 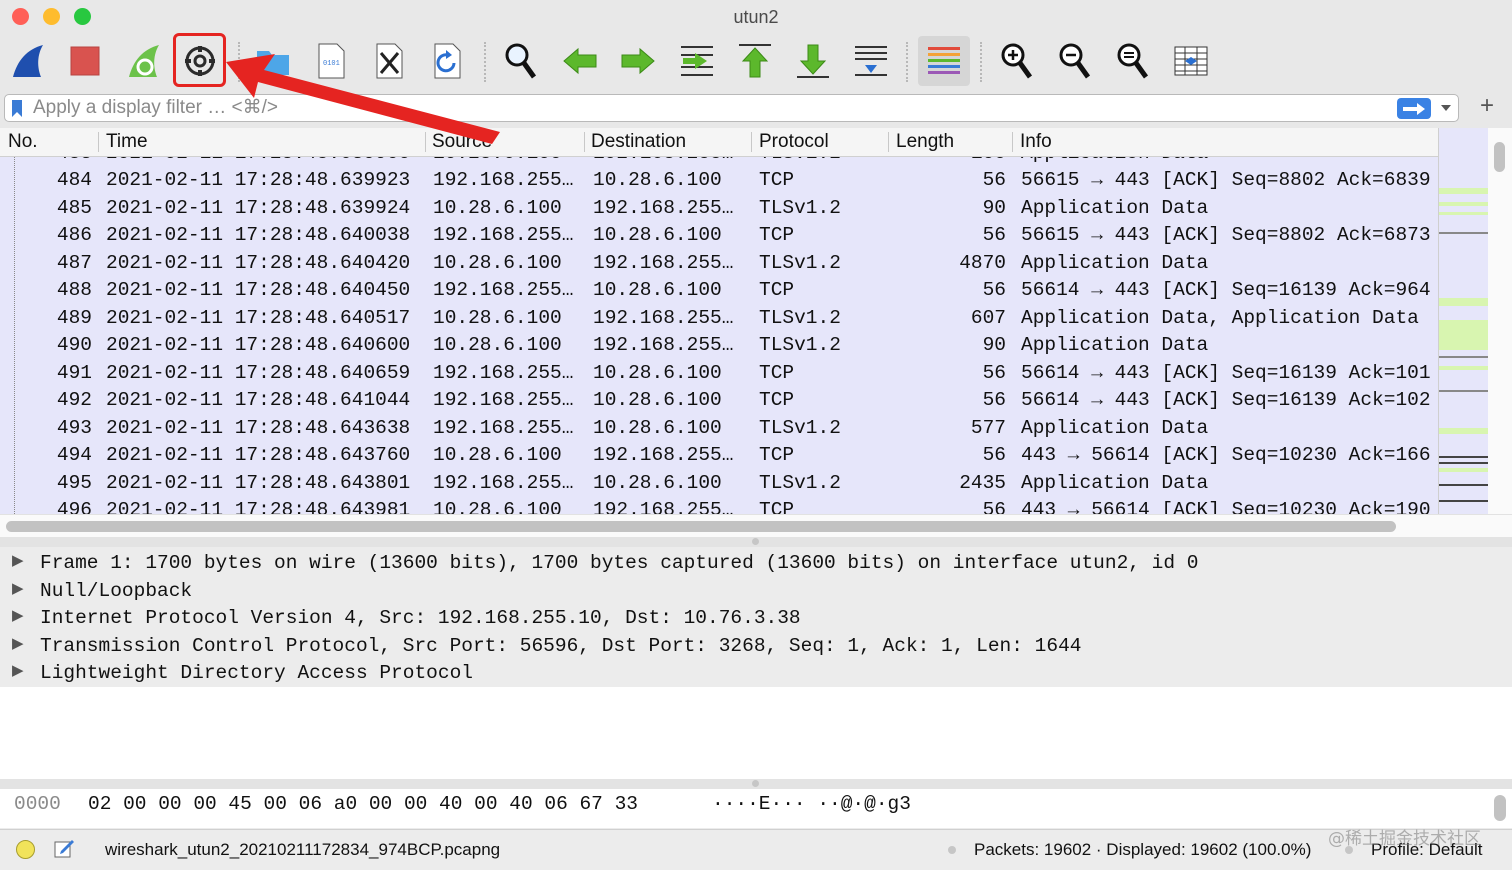 I want to click on packet-cell-time: 2021-02-11 17:28:48.640517, so click(x=258, y=317).